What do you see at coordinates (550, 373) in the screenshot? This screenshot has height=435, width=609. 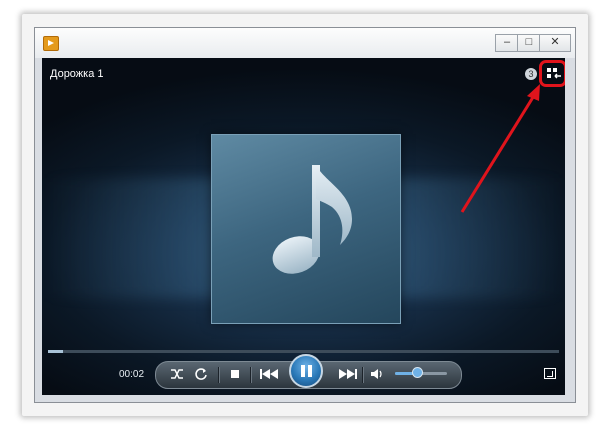 I see `fullscreen-button` at bounding box center [550, 373].